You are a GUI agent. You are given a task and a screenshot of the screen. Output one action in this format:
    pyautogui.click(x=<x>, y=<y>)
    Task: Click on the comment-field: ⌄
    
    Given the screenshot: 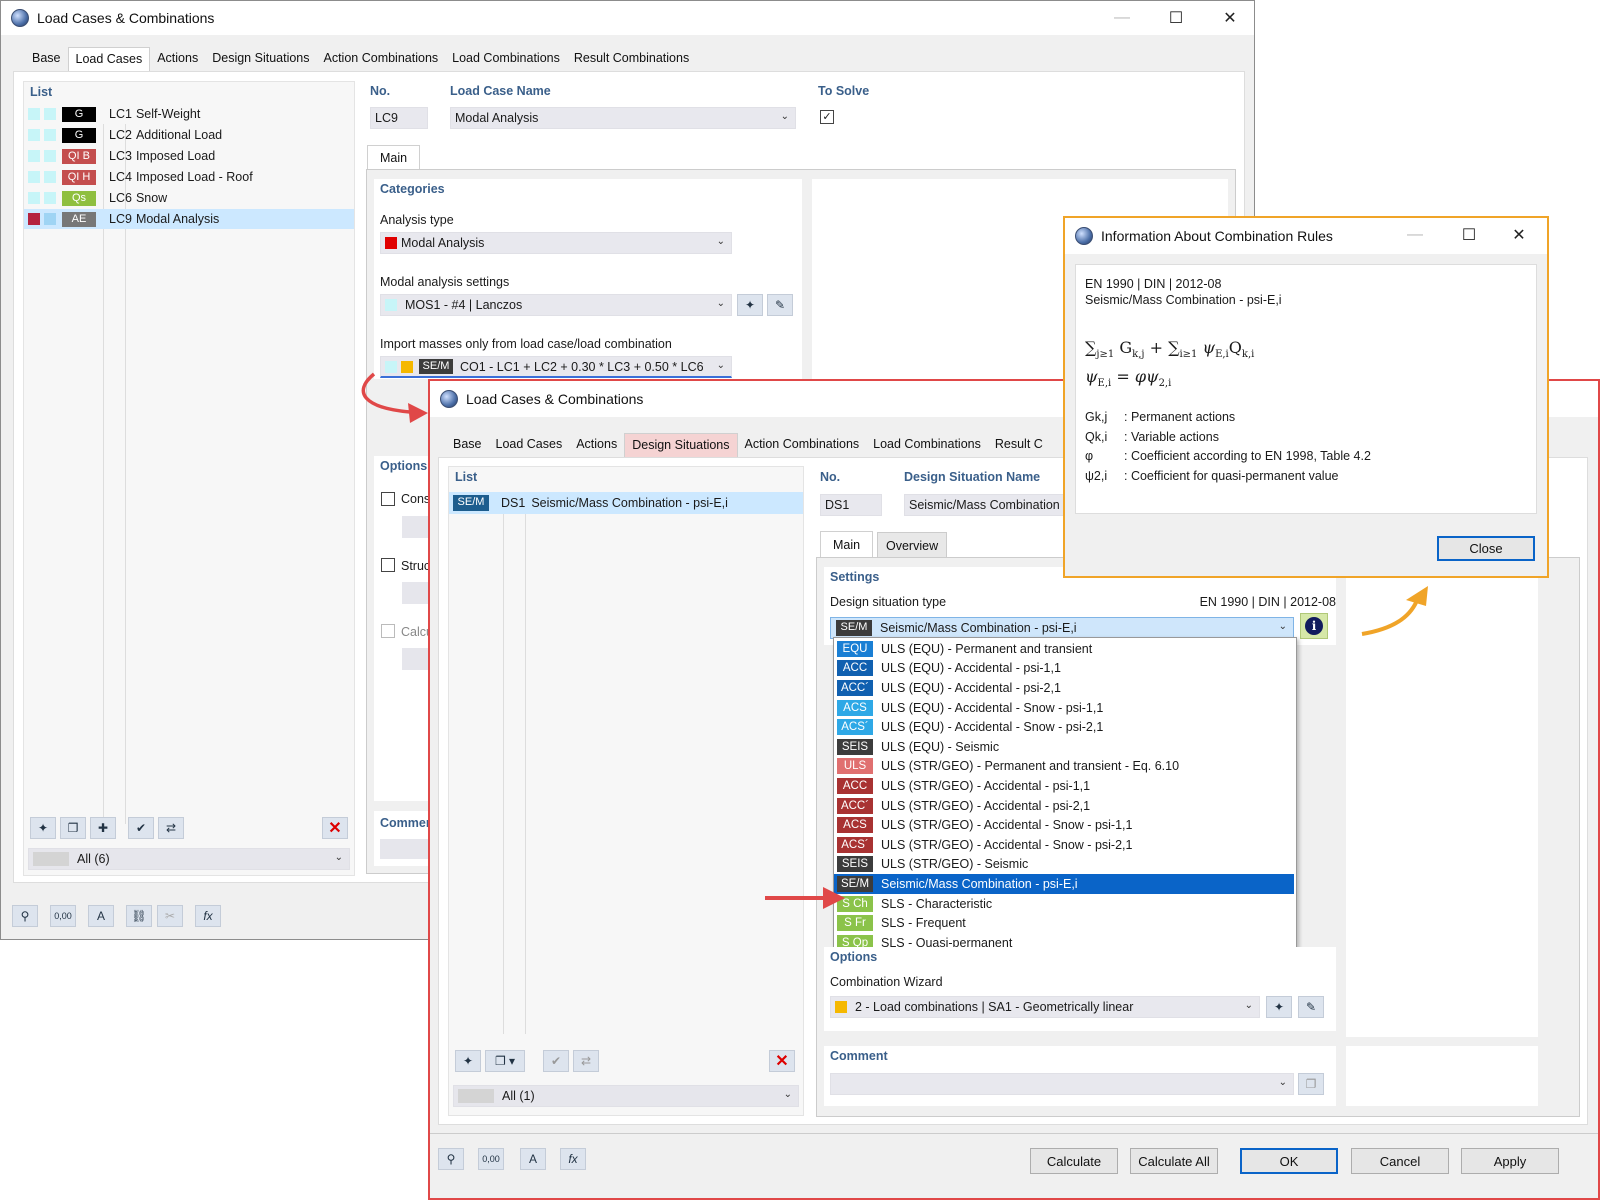 What is the action you would take?
    pyautogui.click(x=1062, y=1084)
    